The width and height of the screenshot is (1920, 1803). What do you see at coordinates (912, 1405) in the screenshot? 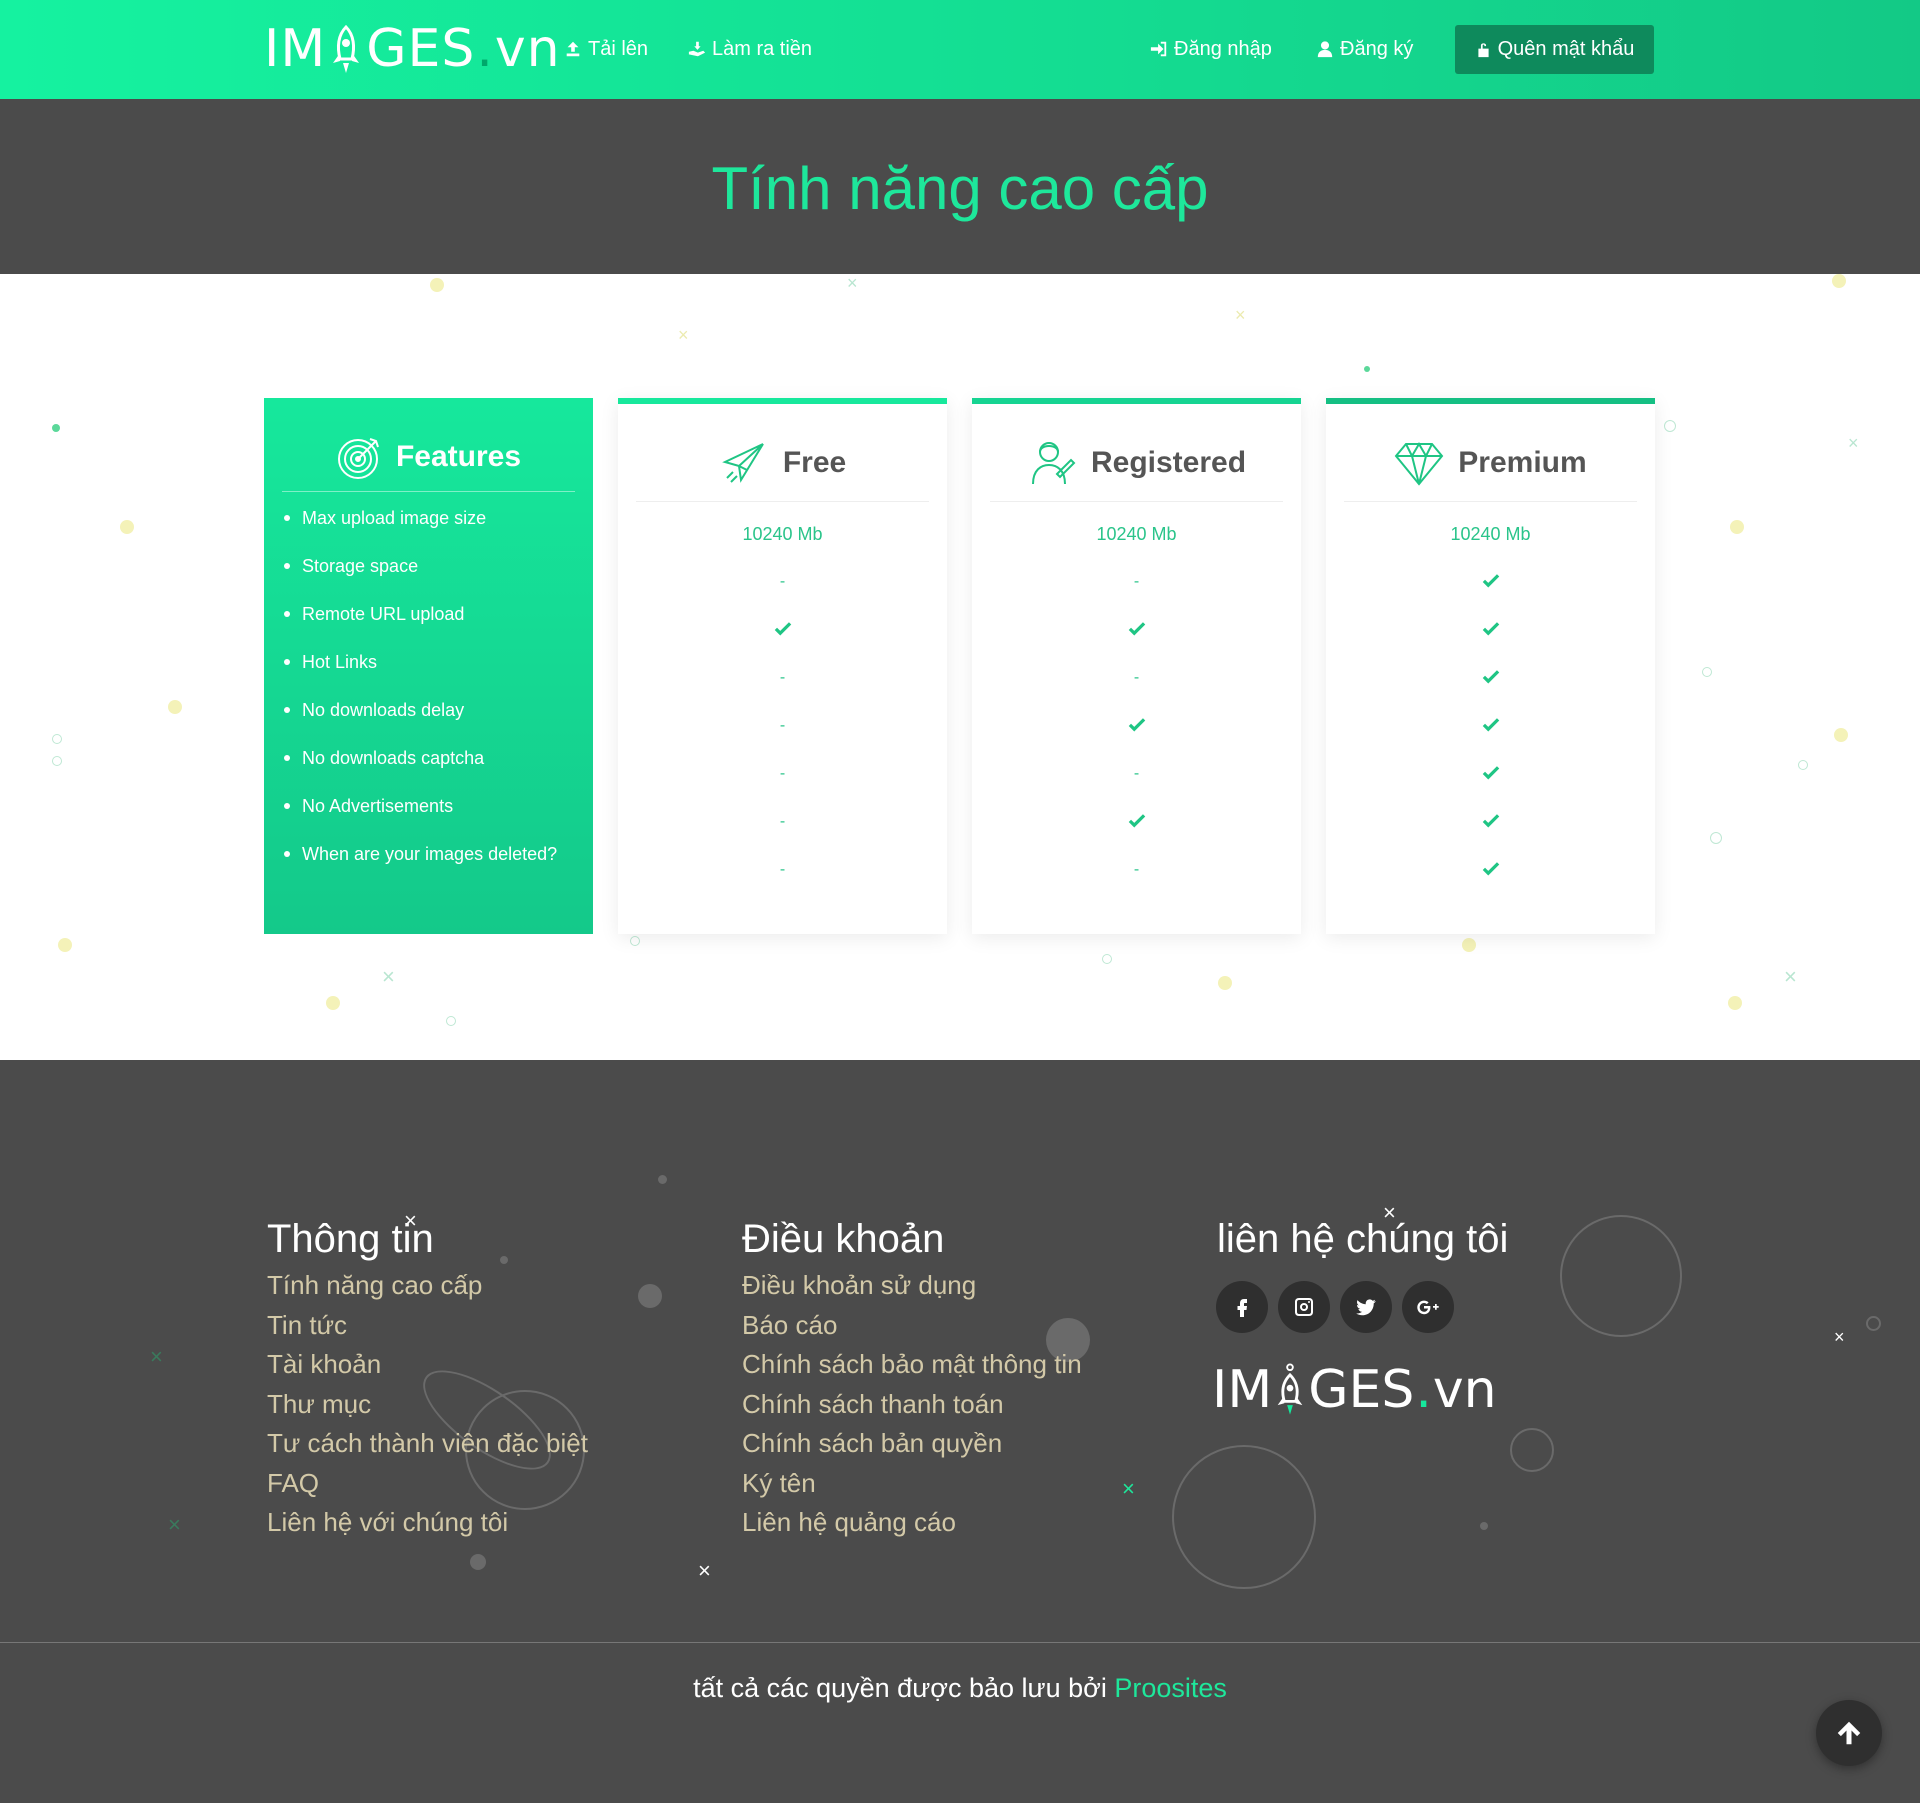
I see `footer-link: Chính sách thanh toán` at bounding box center [912, 1405].